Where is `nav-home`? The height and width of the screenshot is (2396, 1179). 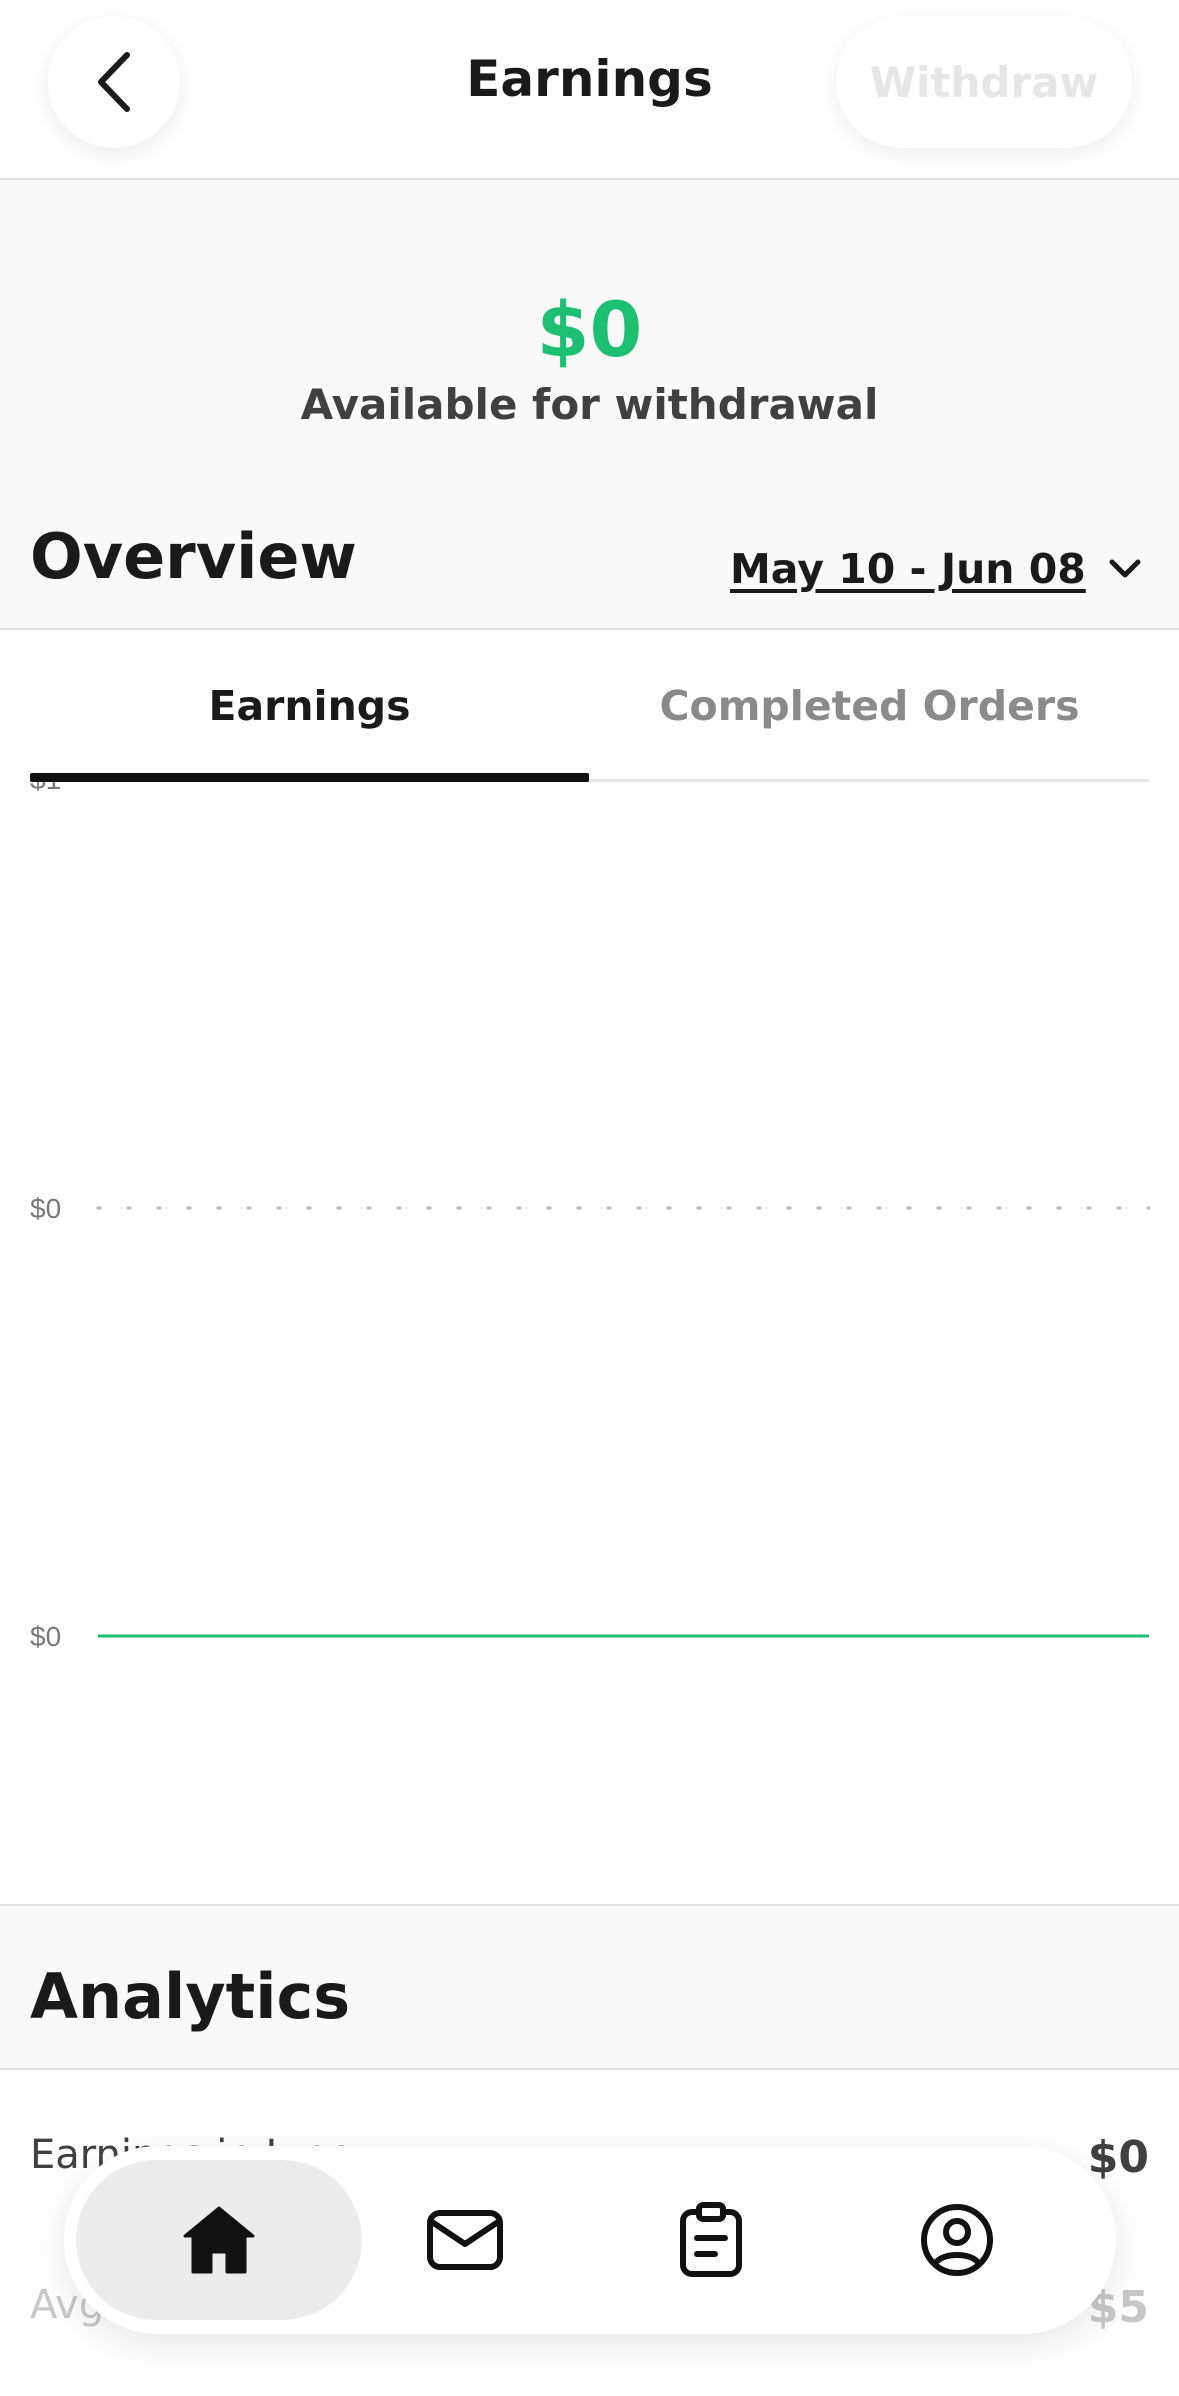
nav-home is located at coordinates (219, 2240).